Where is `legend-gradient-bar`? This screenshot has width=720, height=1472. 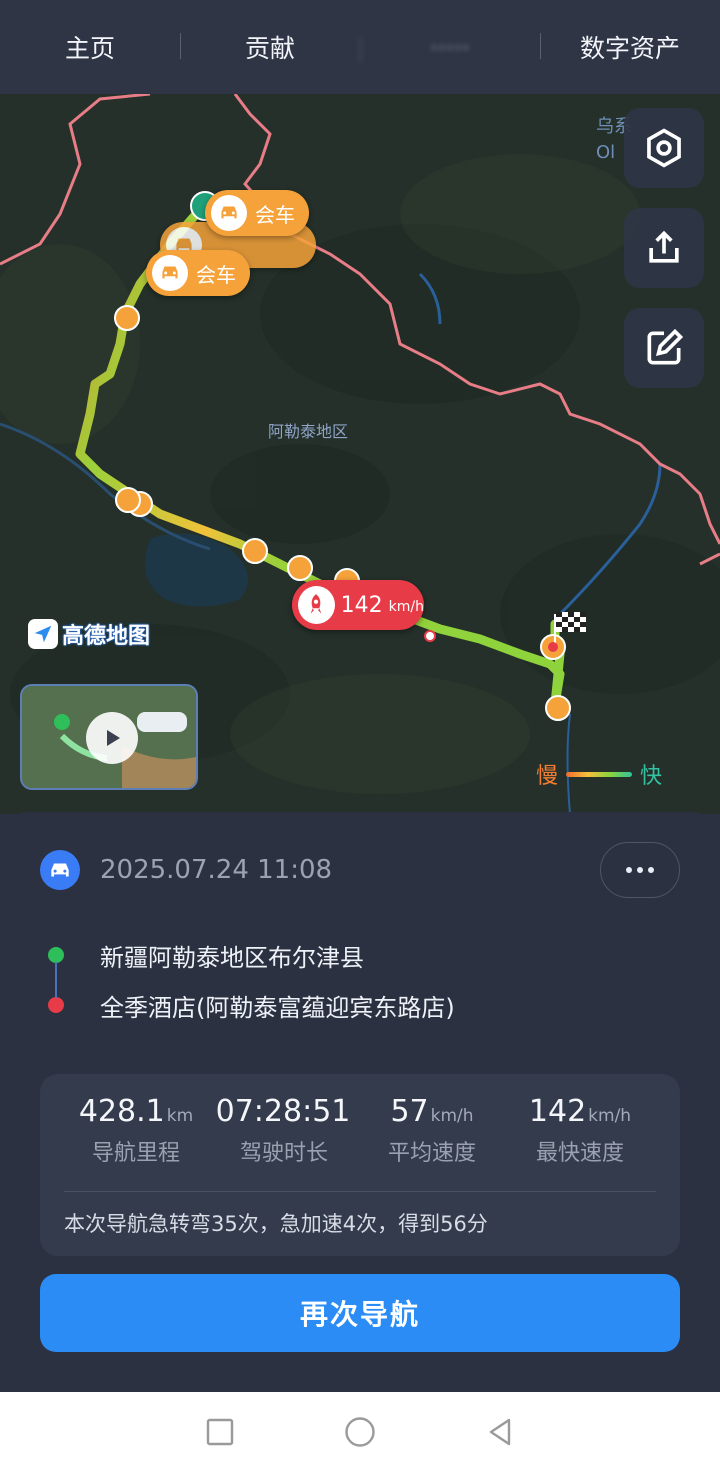
legend-gradient-bar is located at coordinates (599, 774).